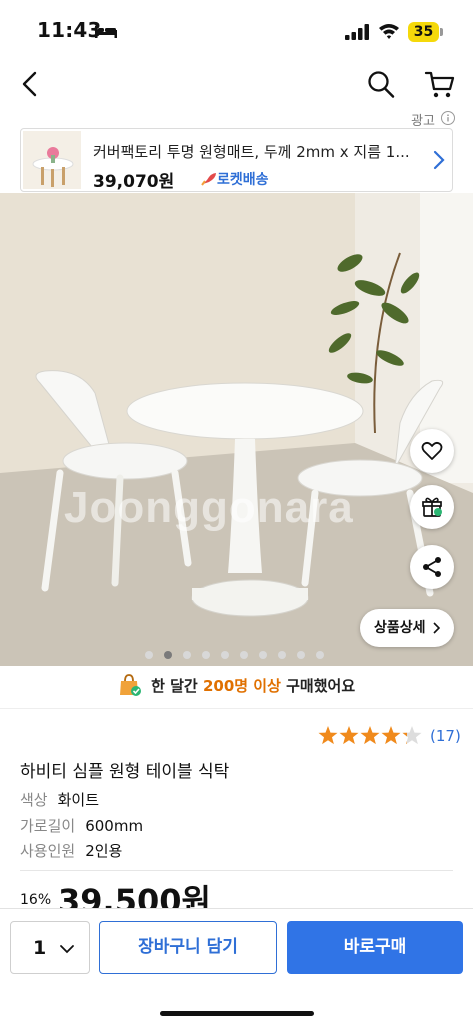 This screenshot has width=473, height=1024. I want to click on share-button, so click(432, 567).